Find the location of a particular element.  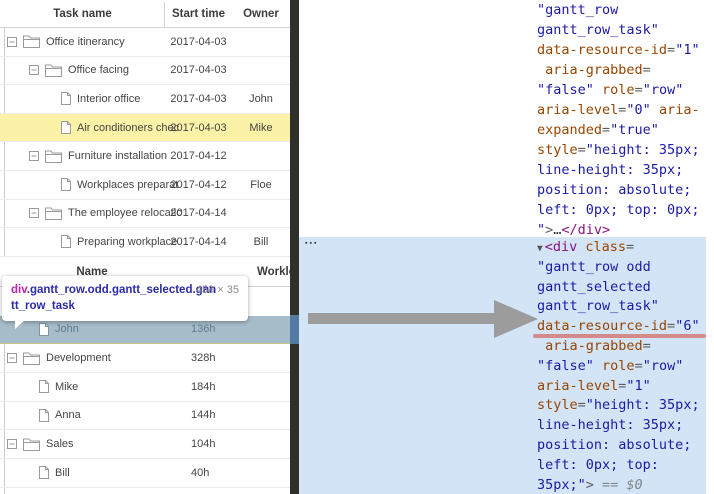

expand-arrow-icon: ▼ is located at coordinates (540, 248).